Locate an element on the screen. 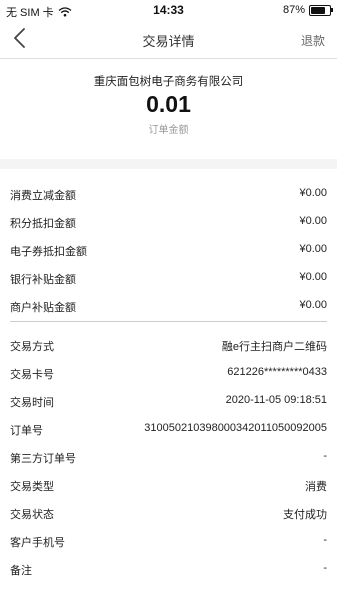 The width and height of the screenshot is (337, 600). row-label: 交易卡号 is located at coordinates (32, 375).